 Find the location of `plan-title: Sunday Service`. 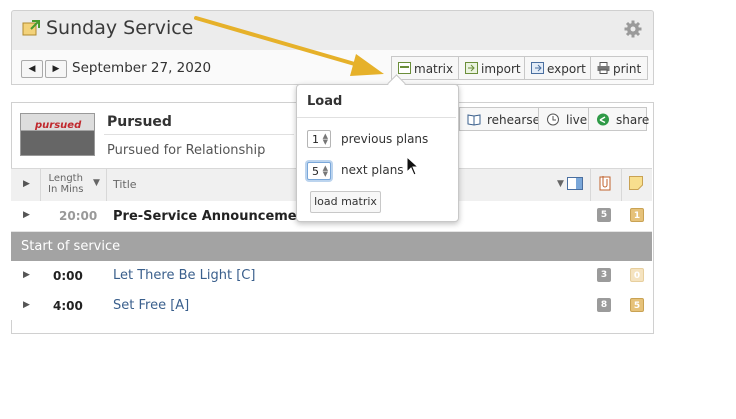

plan-title: Sunday Service is located at coordinates (120, 28).